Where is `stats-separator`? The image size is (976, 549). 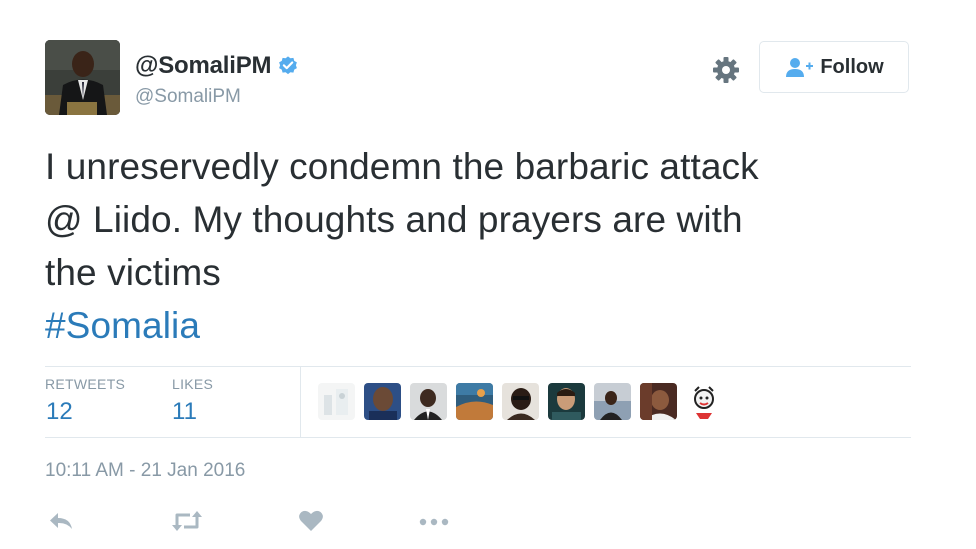
stats-separator is located at coordinates (300, 402).